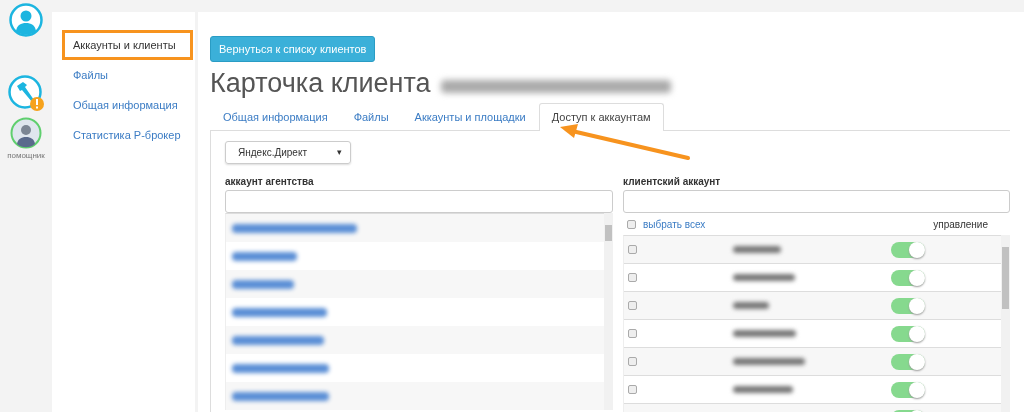 Image resolution: width=1024 pixels, height=412 pixels. I want to click on sidebar-item: Файлы, so click(127, 75).